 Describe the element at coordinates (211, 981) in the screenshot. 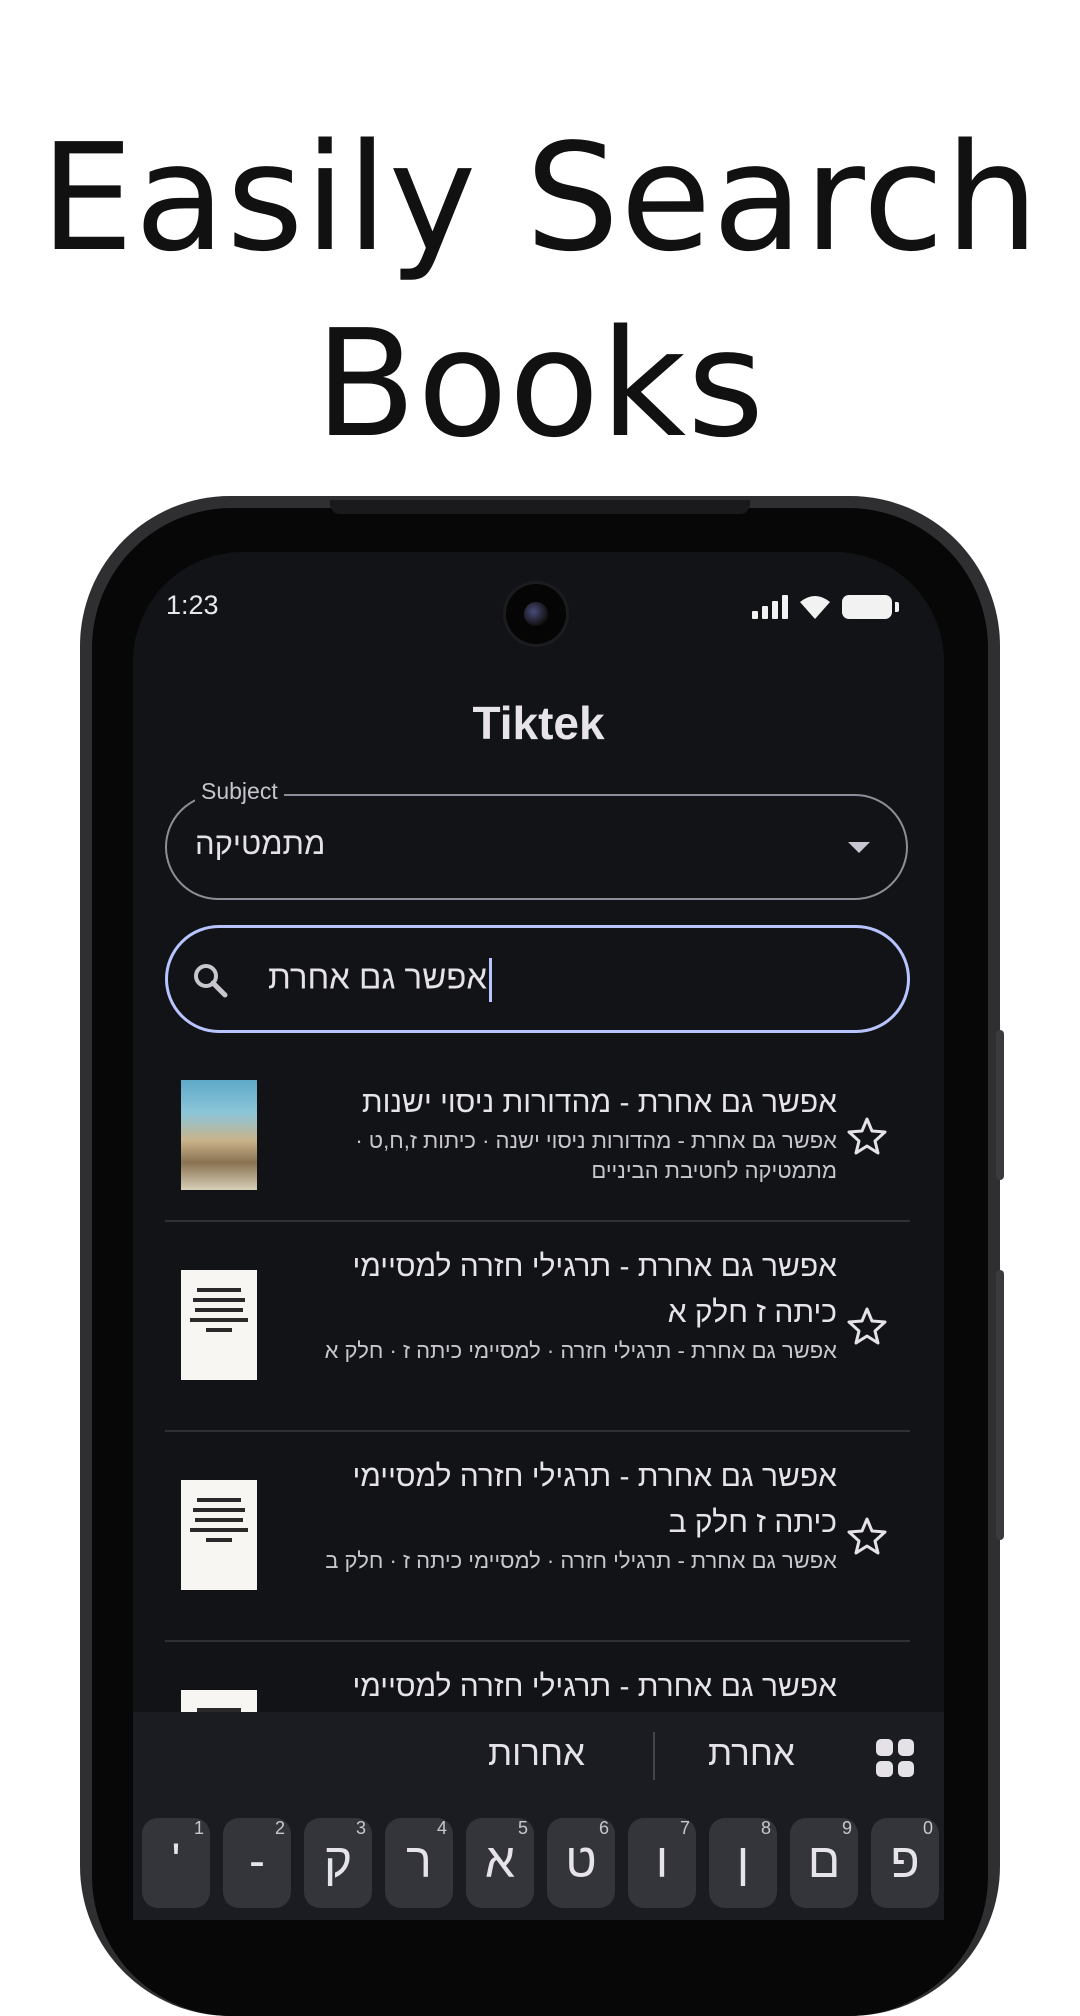

I see `search-icon` at that location.